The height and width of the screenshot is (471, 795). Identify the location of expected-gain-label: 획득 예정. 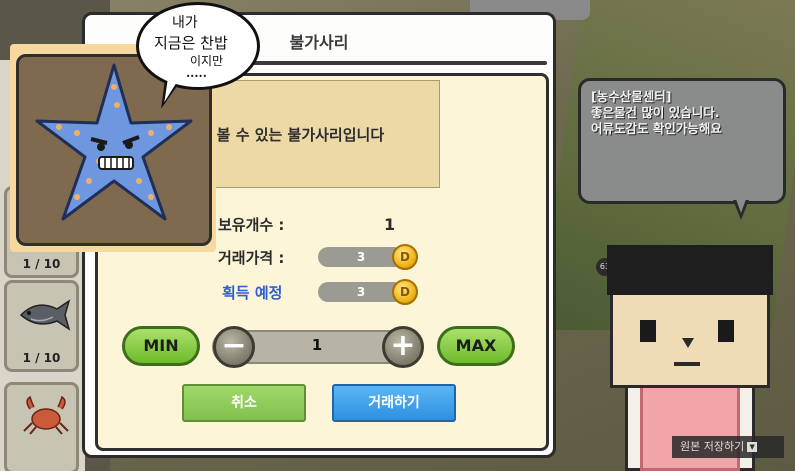
(252, 293).